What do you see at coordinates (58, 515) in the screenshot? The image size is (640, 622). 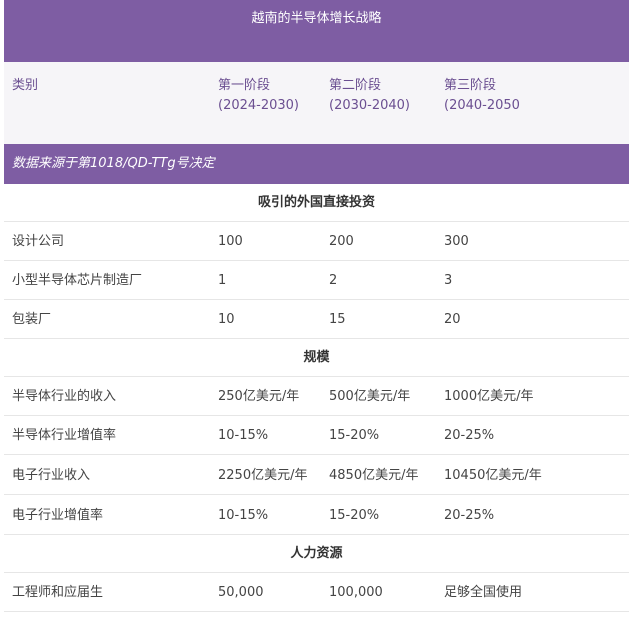 I see `row-label: 电子行业增值率` at bounding box center [58, 515].